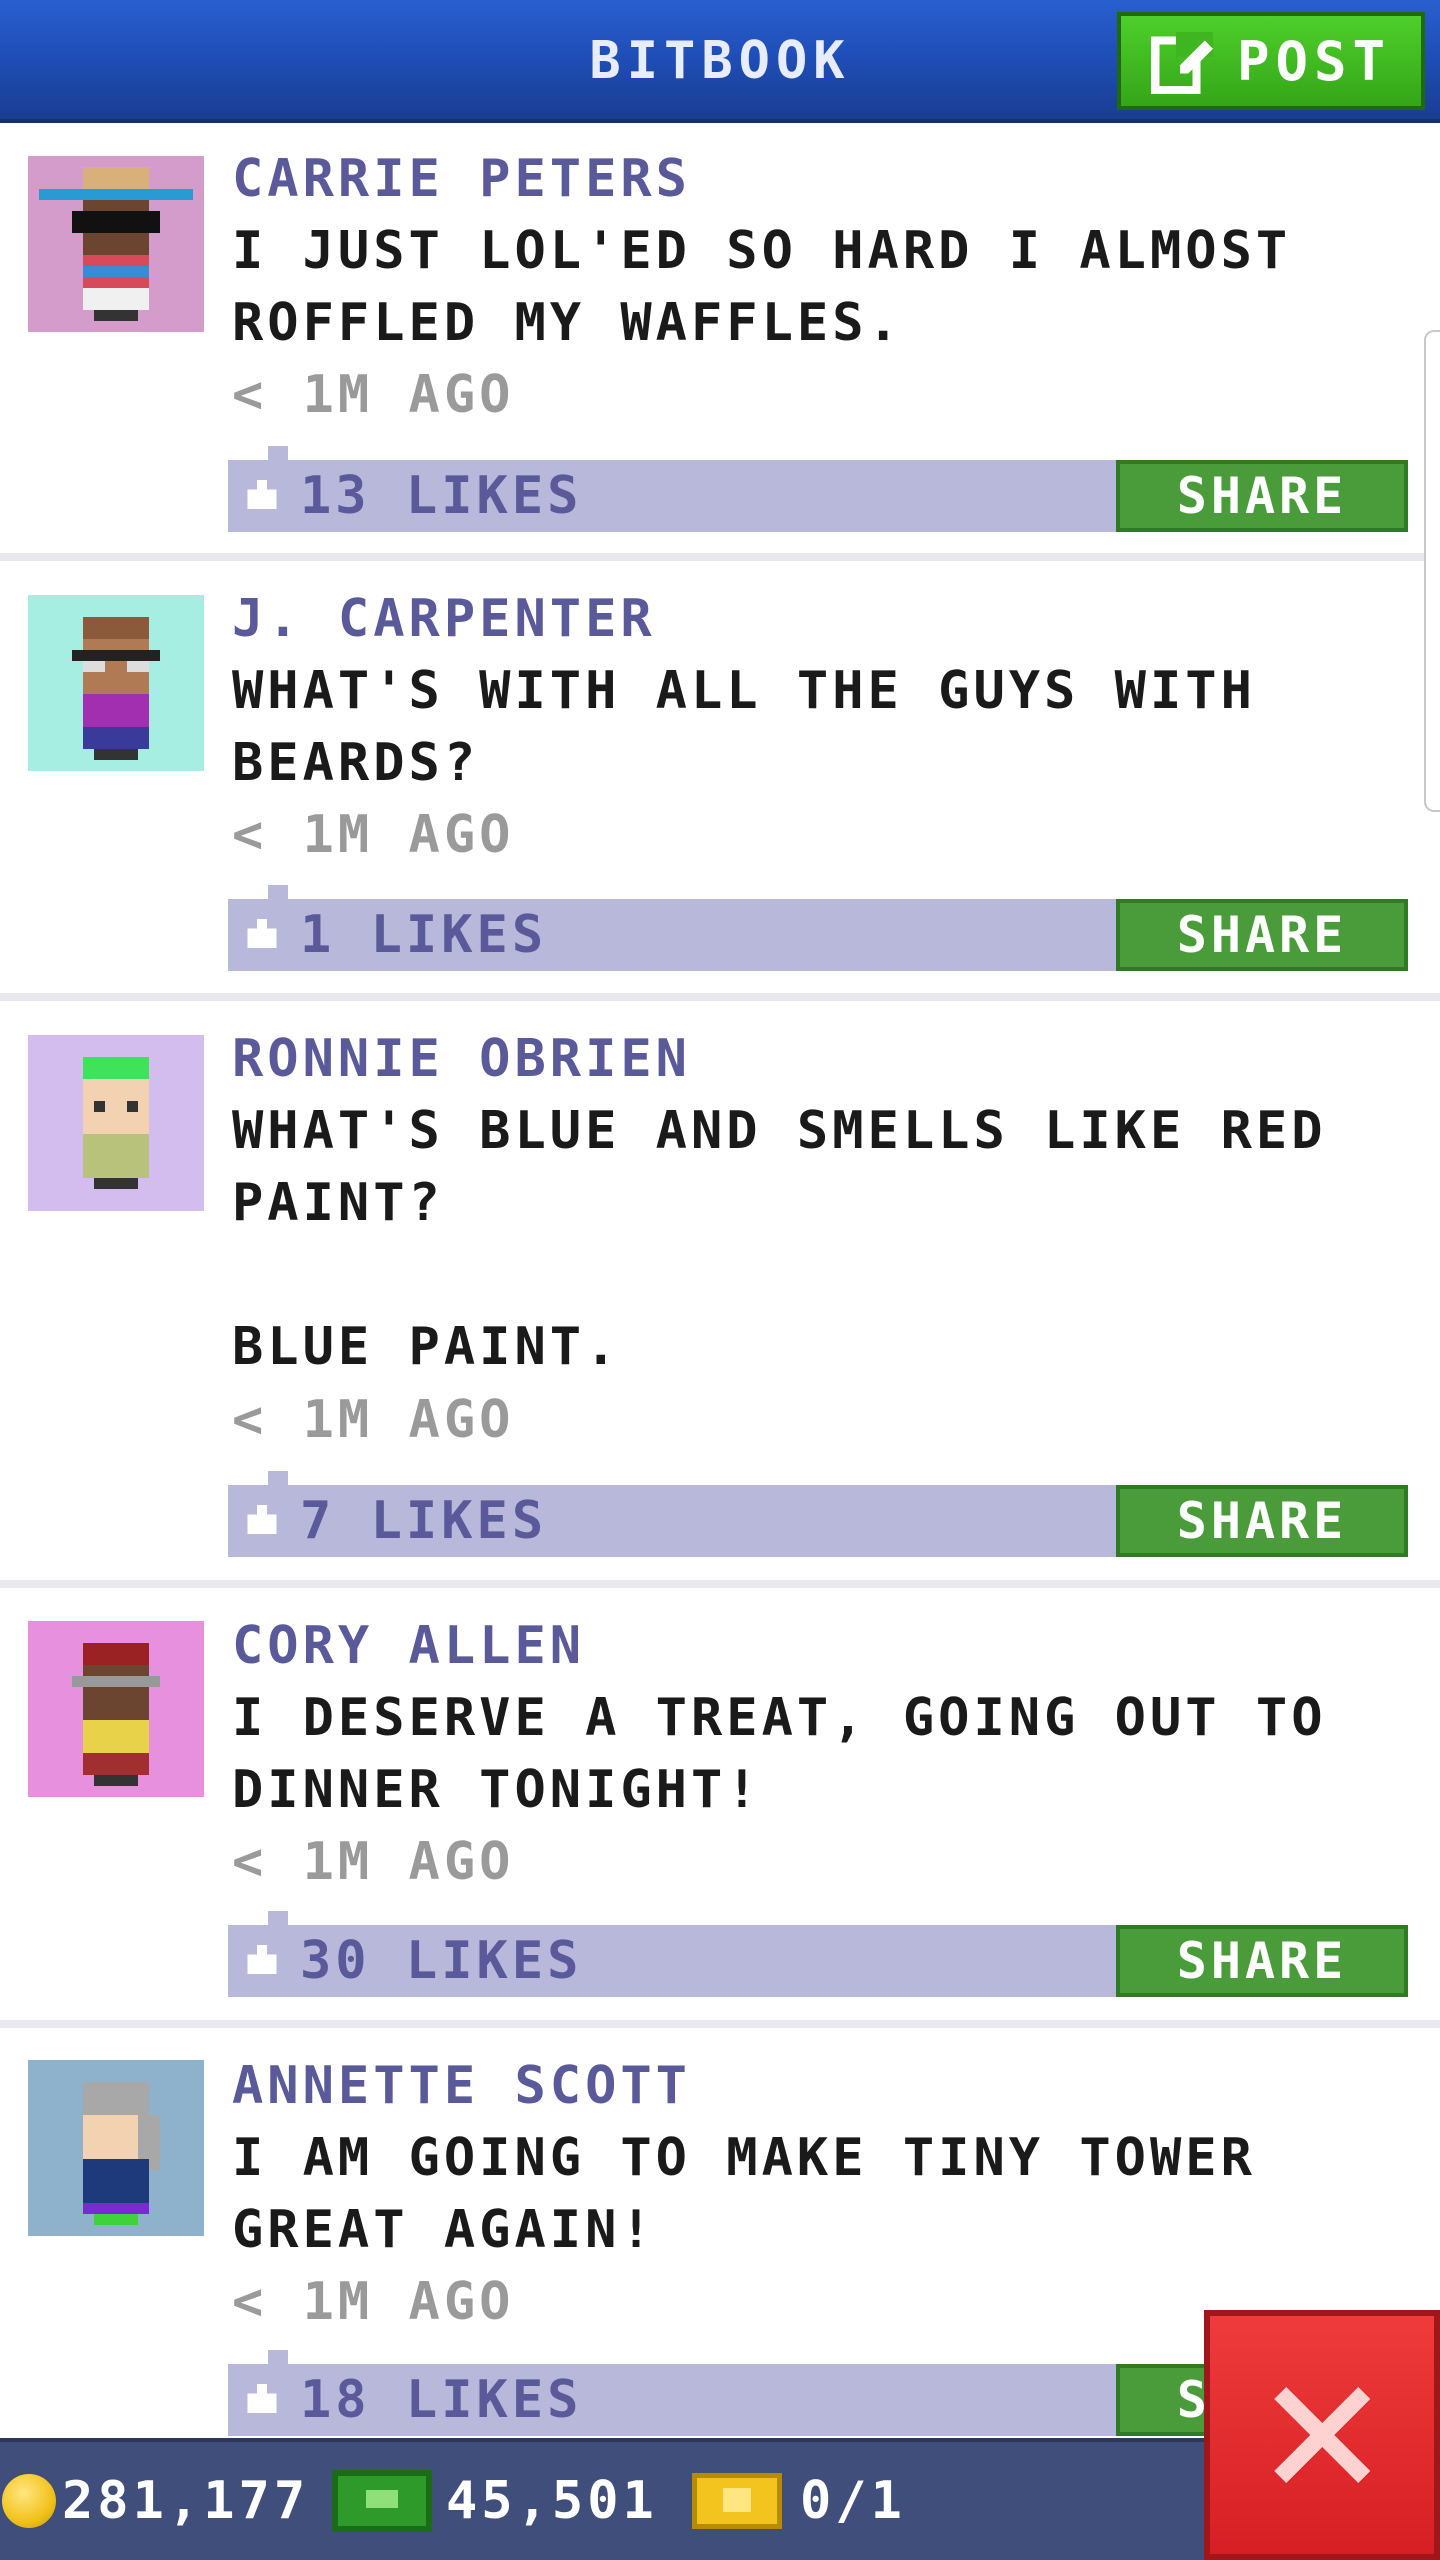  What do you see at coordinates (424, 935) in the screenshot?
I see `like-count: 1 LIKES` at bounding box center [424, 935].